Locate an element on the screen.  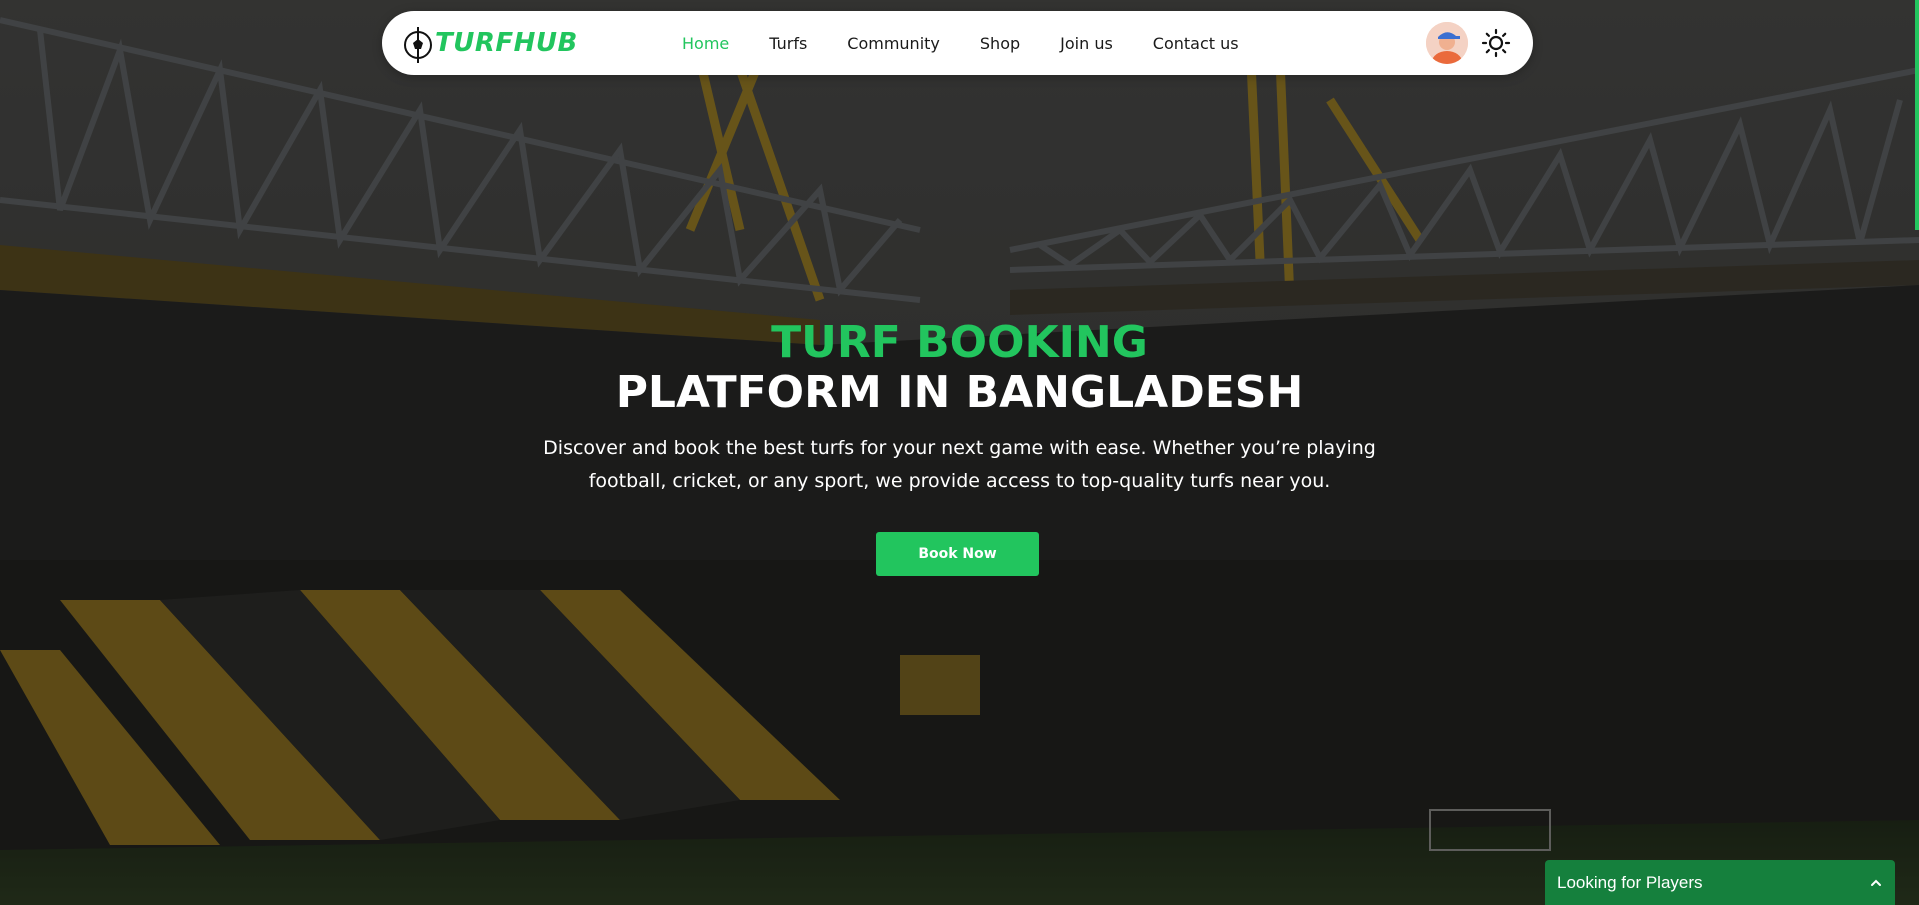
chevron-up-icon is located at coordinates (1876, 883).